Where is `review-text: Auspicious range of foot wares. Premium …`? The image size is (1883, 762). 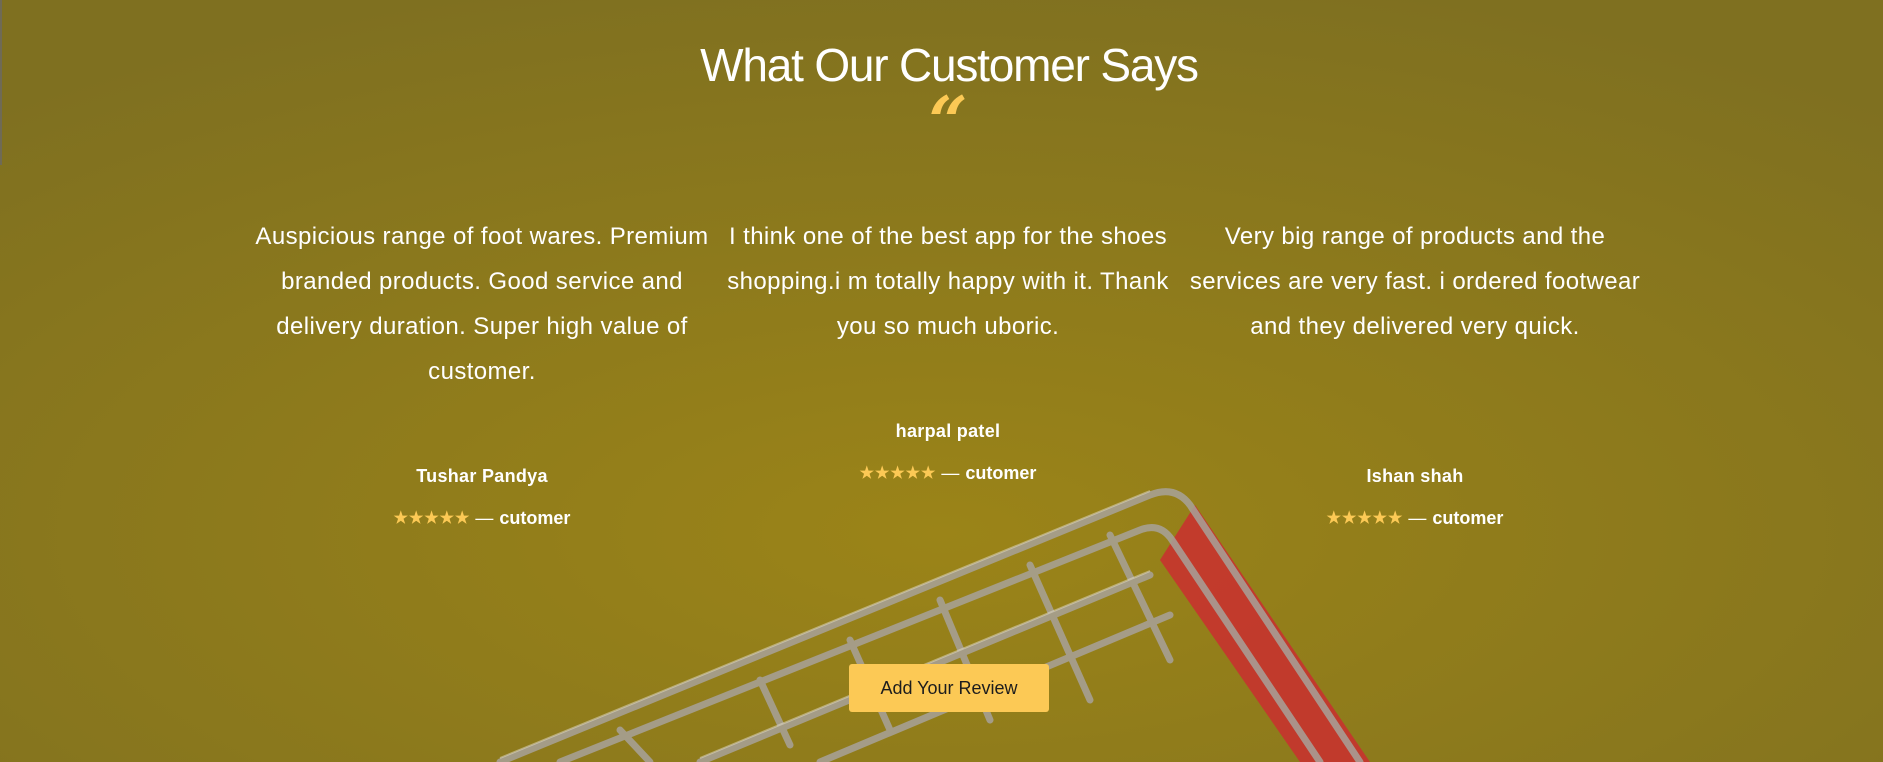
review-text: Auspicious range of foot wares. Premium … is located at coordinates (482, 304).